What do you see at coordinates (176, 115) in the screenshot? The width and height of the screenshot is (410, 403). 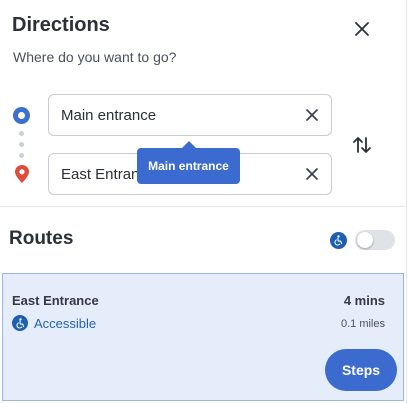 I see `origin-input` at bounding box center [176, 115].